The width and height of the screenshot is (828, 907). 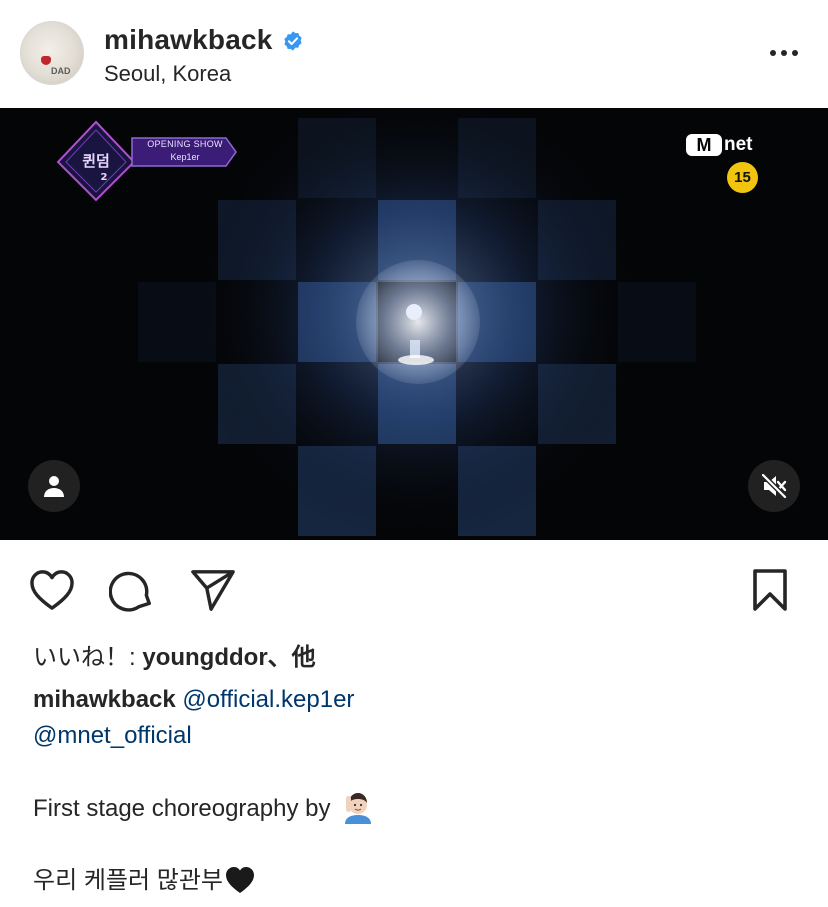 I want to click on channel-logo: M net, so click(x=722, y=145).